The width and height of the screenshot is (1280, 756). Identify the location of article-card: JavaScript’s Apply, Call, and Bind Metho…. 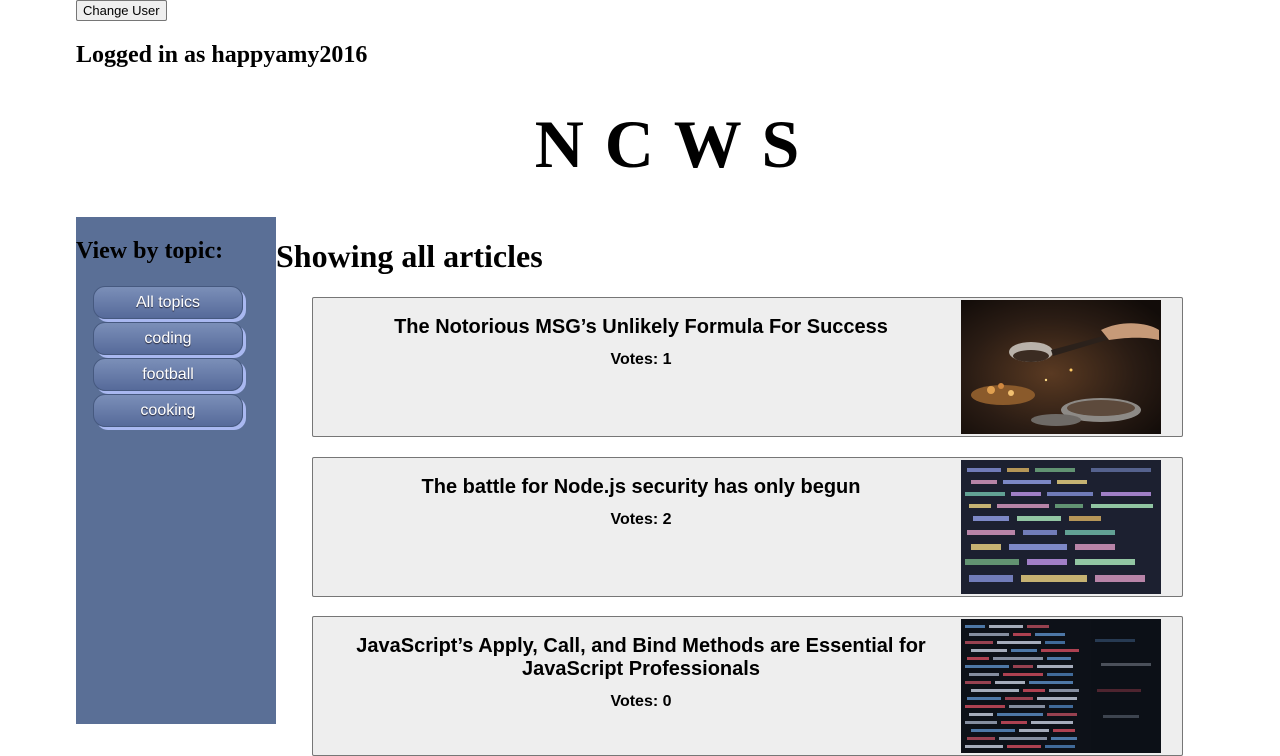
(747, 686).